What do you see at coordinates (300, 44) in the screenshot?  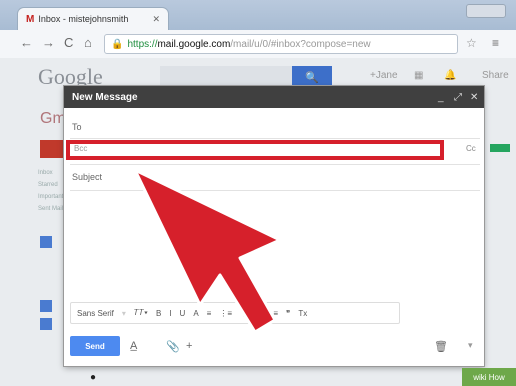 I see `url-path: /mail/u/0/#inbox?compose=new` at bounding box center [300, 44].